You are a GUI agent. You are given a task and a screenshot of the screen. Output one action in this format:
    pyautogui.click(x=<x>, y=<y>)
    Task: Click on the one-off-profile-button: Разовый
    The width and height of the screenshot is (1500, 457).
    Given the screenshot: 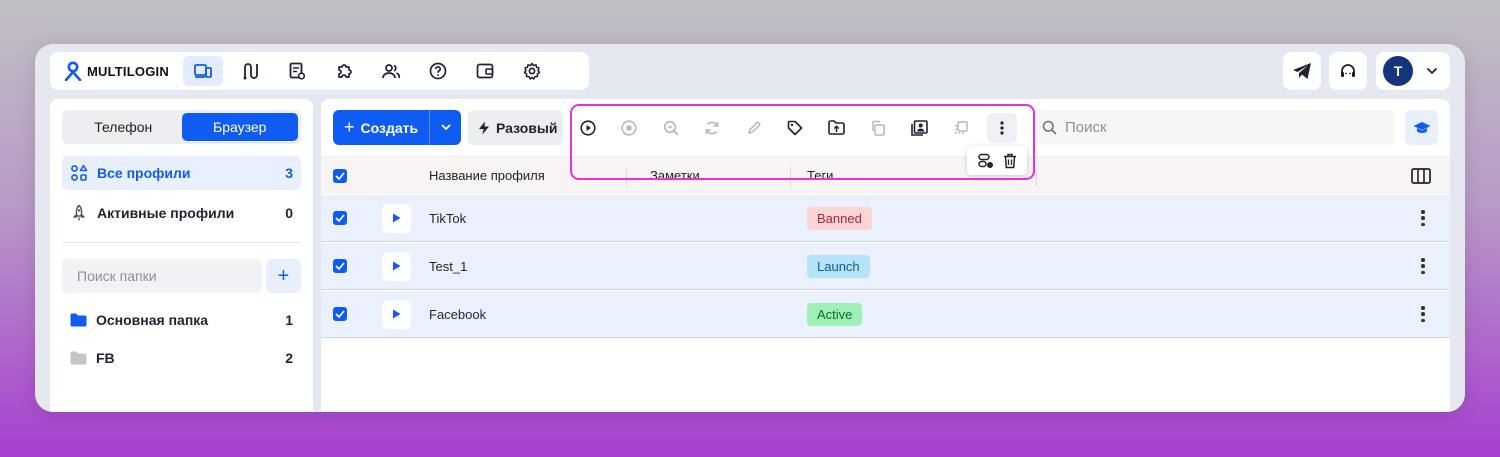 What is the action you would take?
    pyautogui.click(x=515, y=127)
    